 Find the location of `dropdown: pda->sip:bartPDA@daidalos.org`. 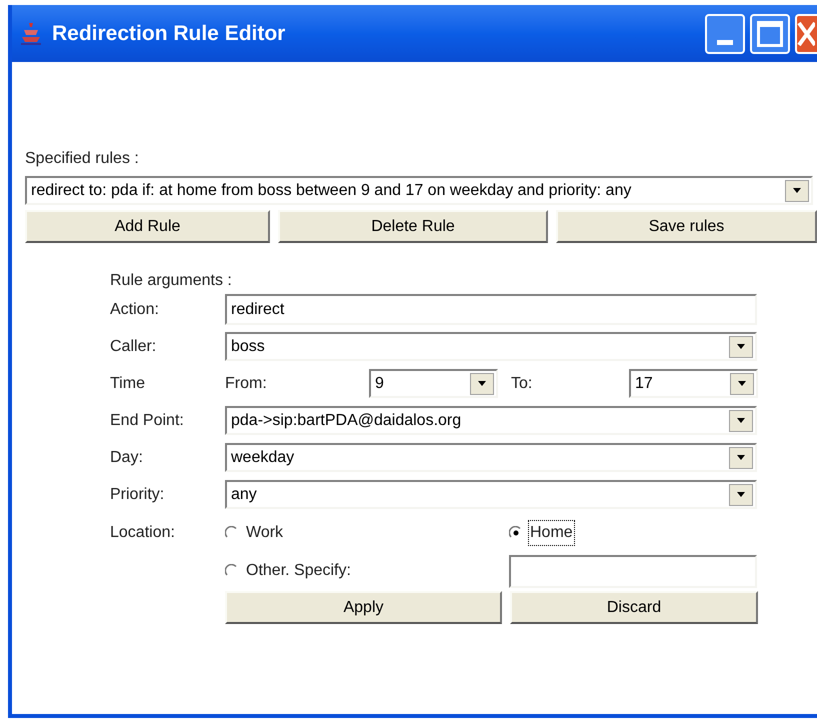

dropdown: pda->sip:bartPDA@daidalos.org is located at coordinates (491, 420).